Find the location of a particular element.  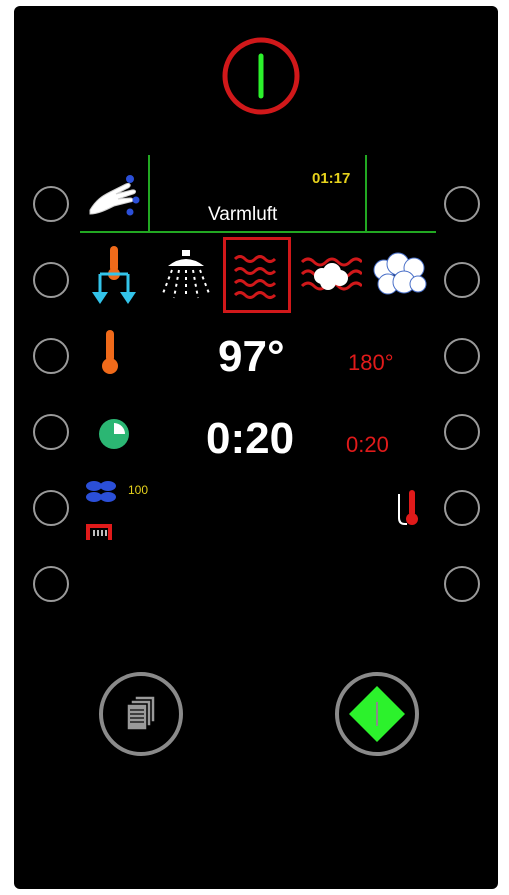

mode-combi is located at coordinates (332, 275).